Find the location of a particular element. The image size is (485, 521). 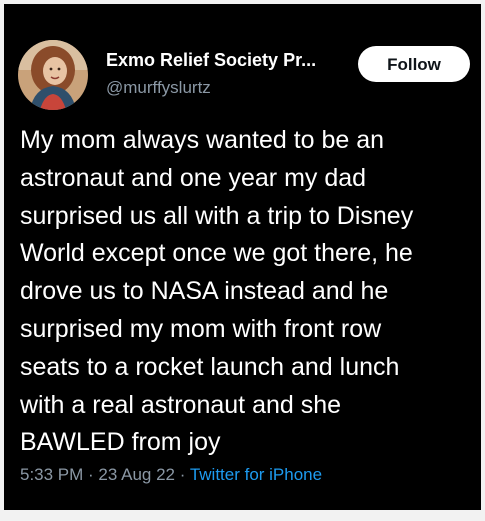

avatar is located at coordinates (53, 75).